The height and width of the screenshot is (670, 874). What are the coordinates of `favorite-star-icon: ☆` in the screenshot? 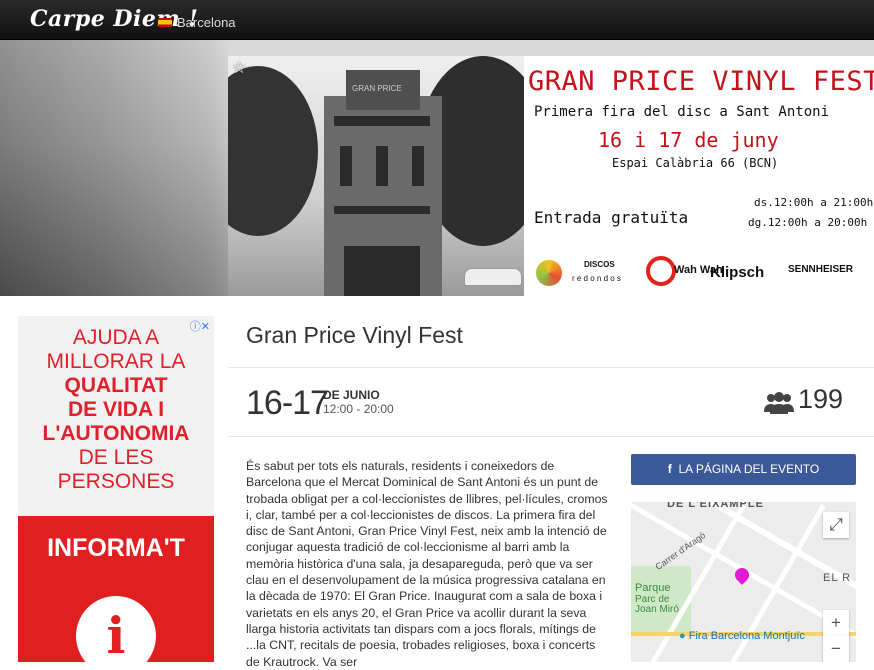 It's located at (239, 68).